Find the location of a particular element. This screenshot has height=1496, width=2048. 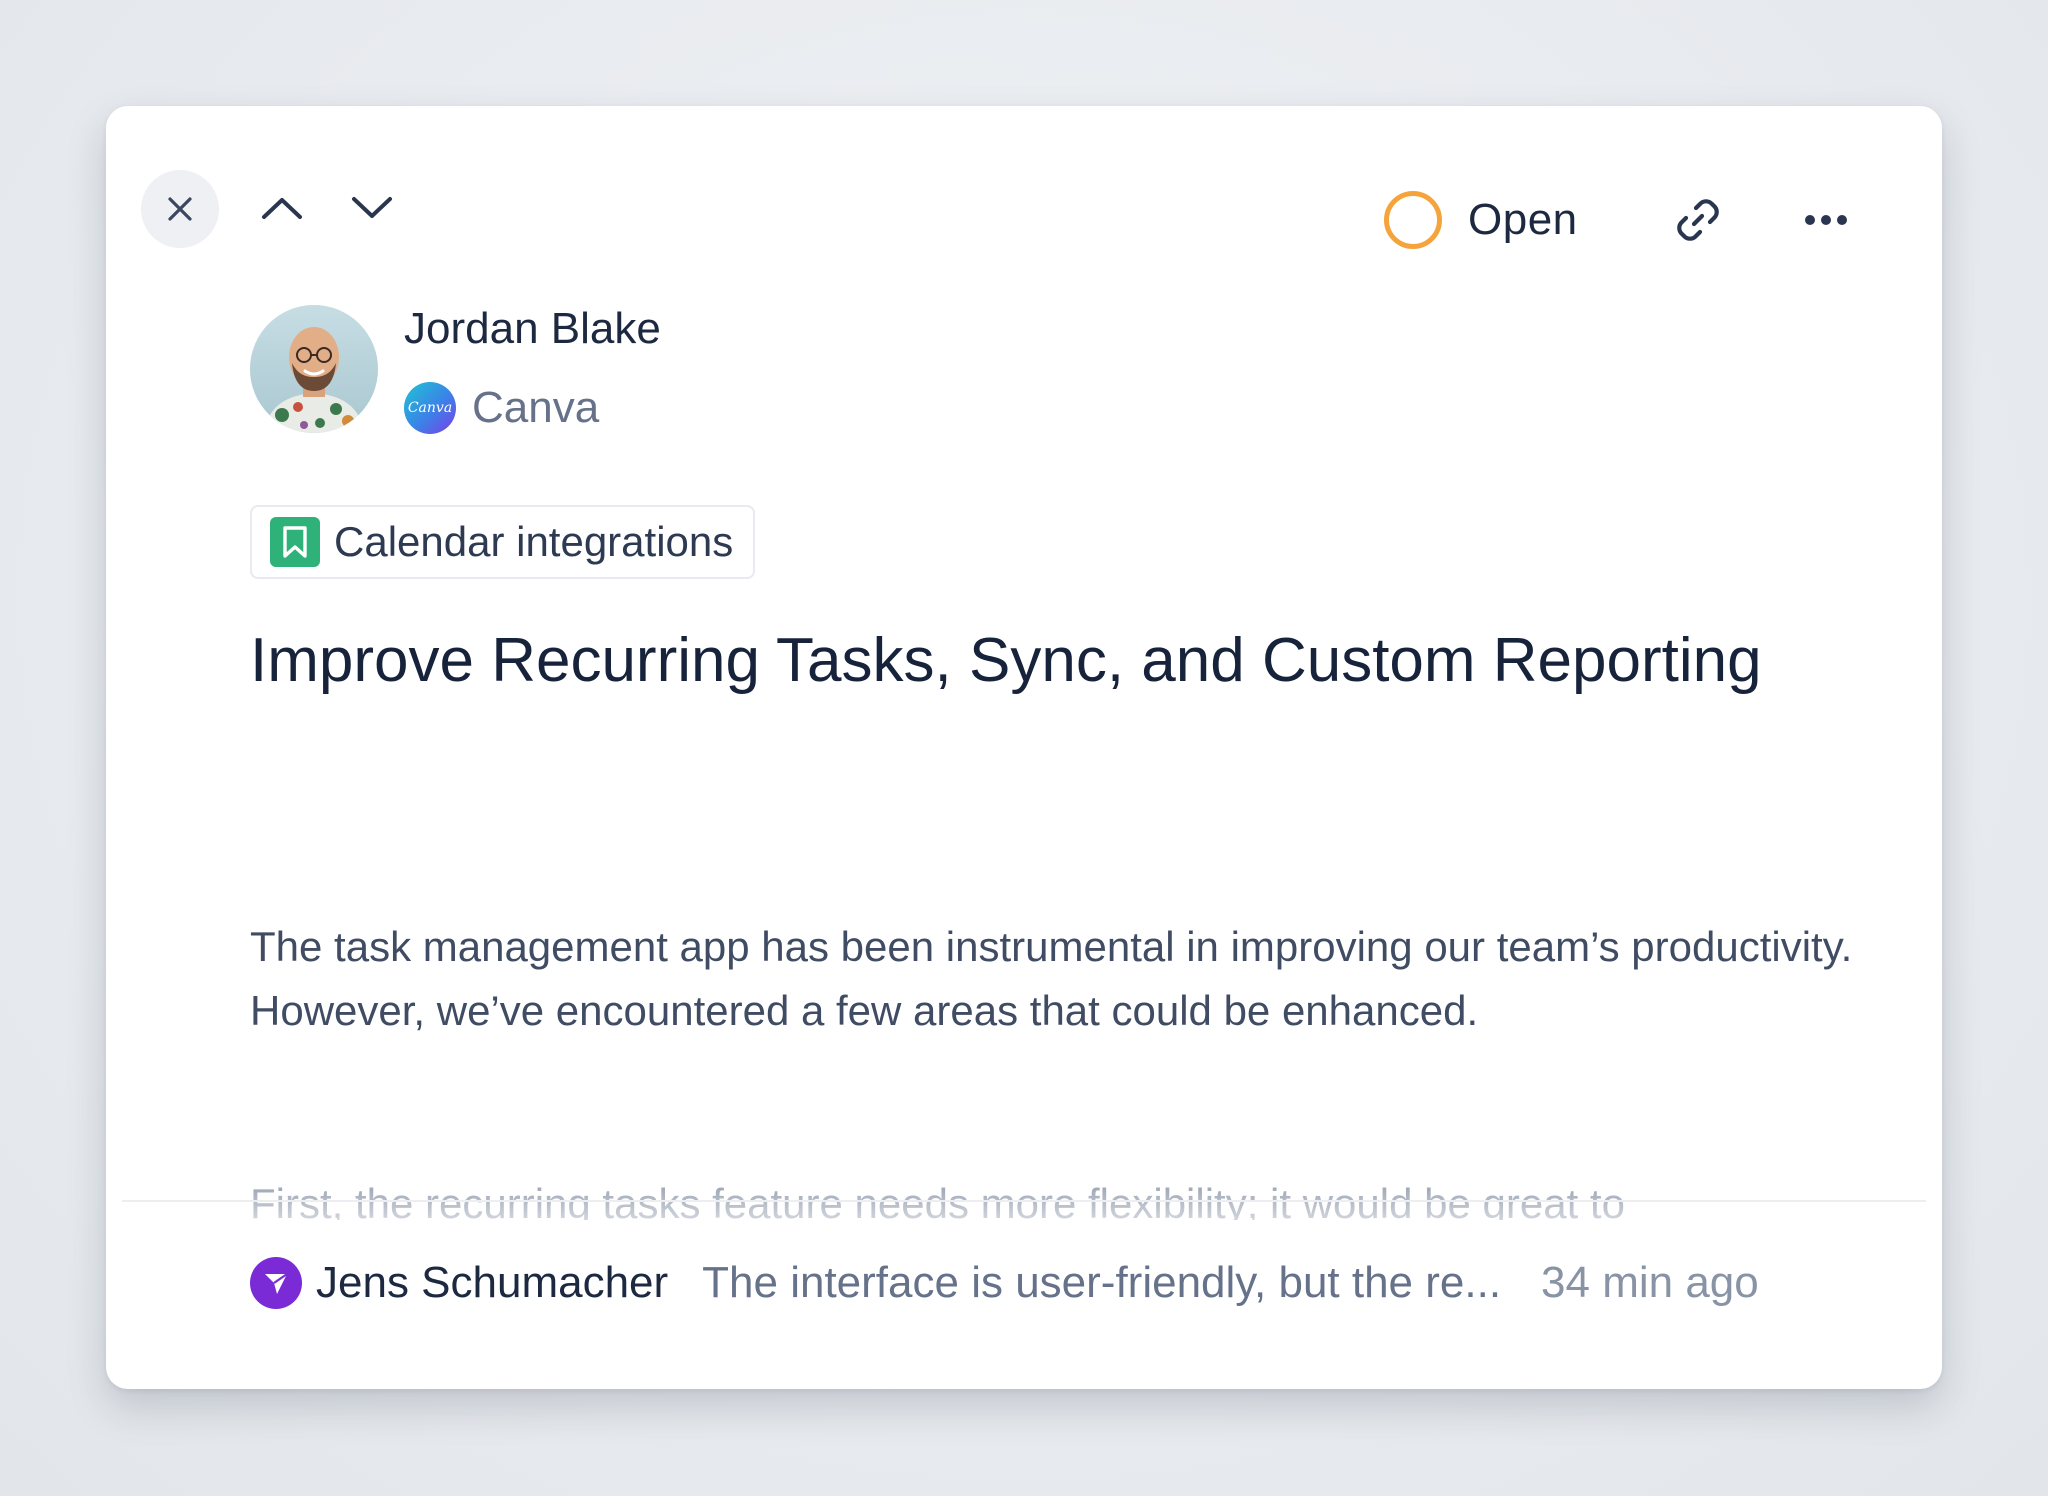

close-button is located at coordinates (180, 209).